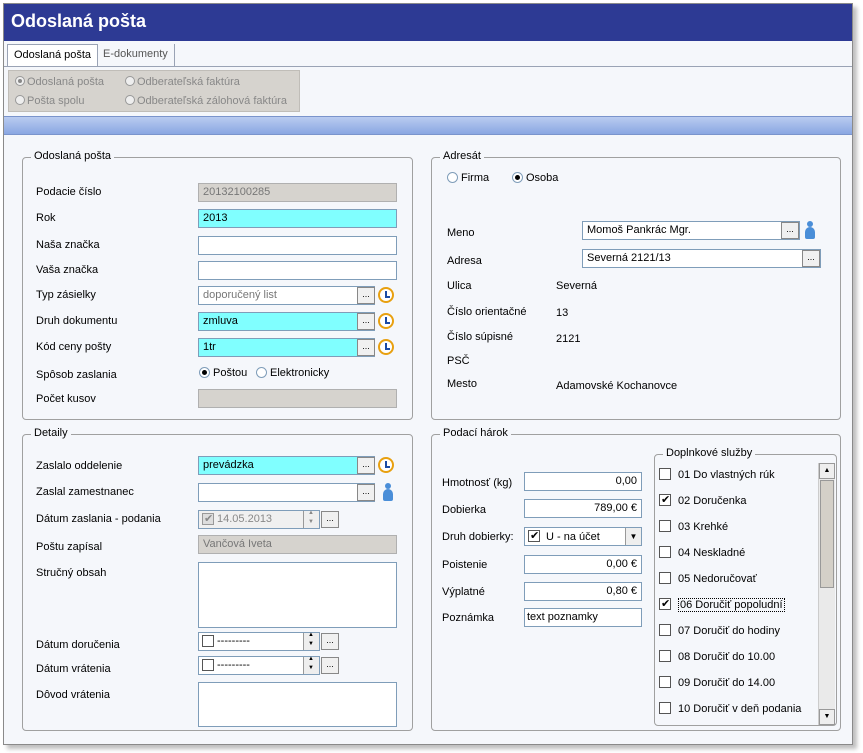 This screenshot has height=753, width=863. Describe the element at coordinates (297, 245) in the screenshot. I see `nasa-znacka-field` at that location.